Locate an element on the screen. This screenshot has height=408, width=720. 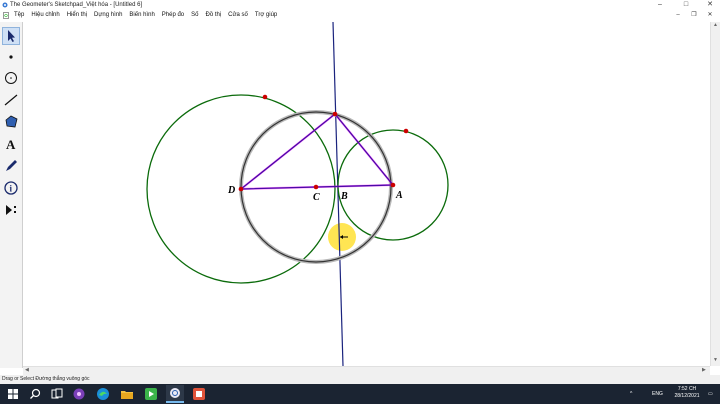
language-indicator: ENG is located at coordinates (657, 394).